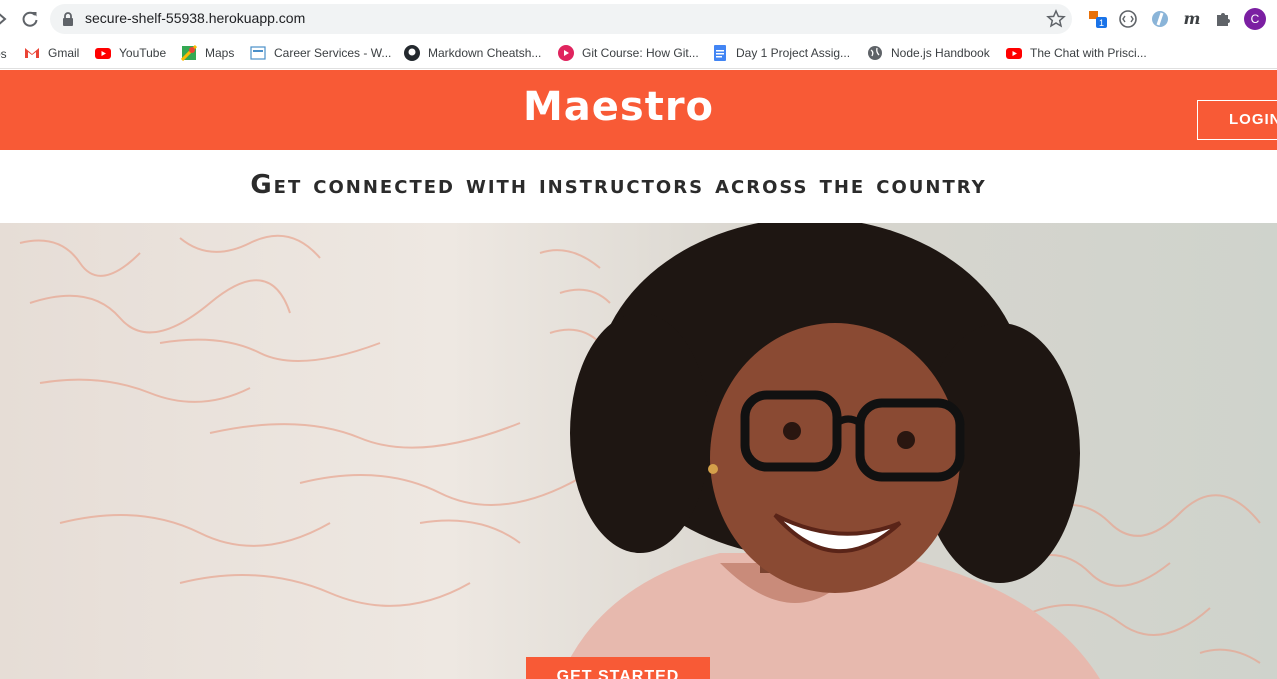 This screenshot has width=1277, height=679. I want to click on get-started-button: GET STARTED, so click(618, 668).